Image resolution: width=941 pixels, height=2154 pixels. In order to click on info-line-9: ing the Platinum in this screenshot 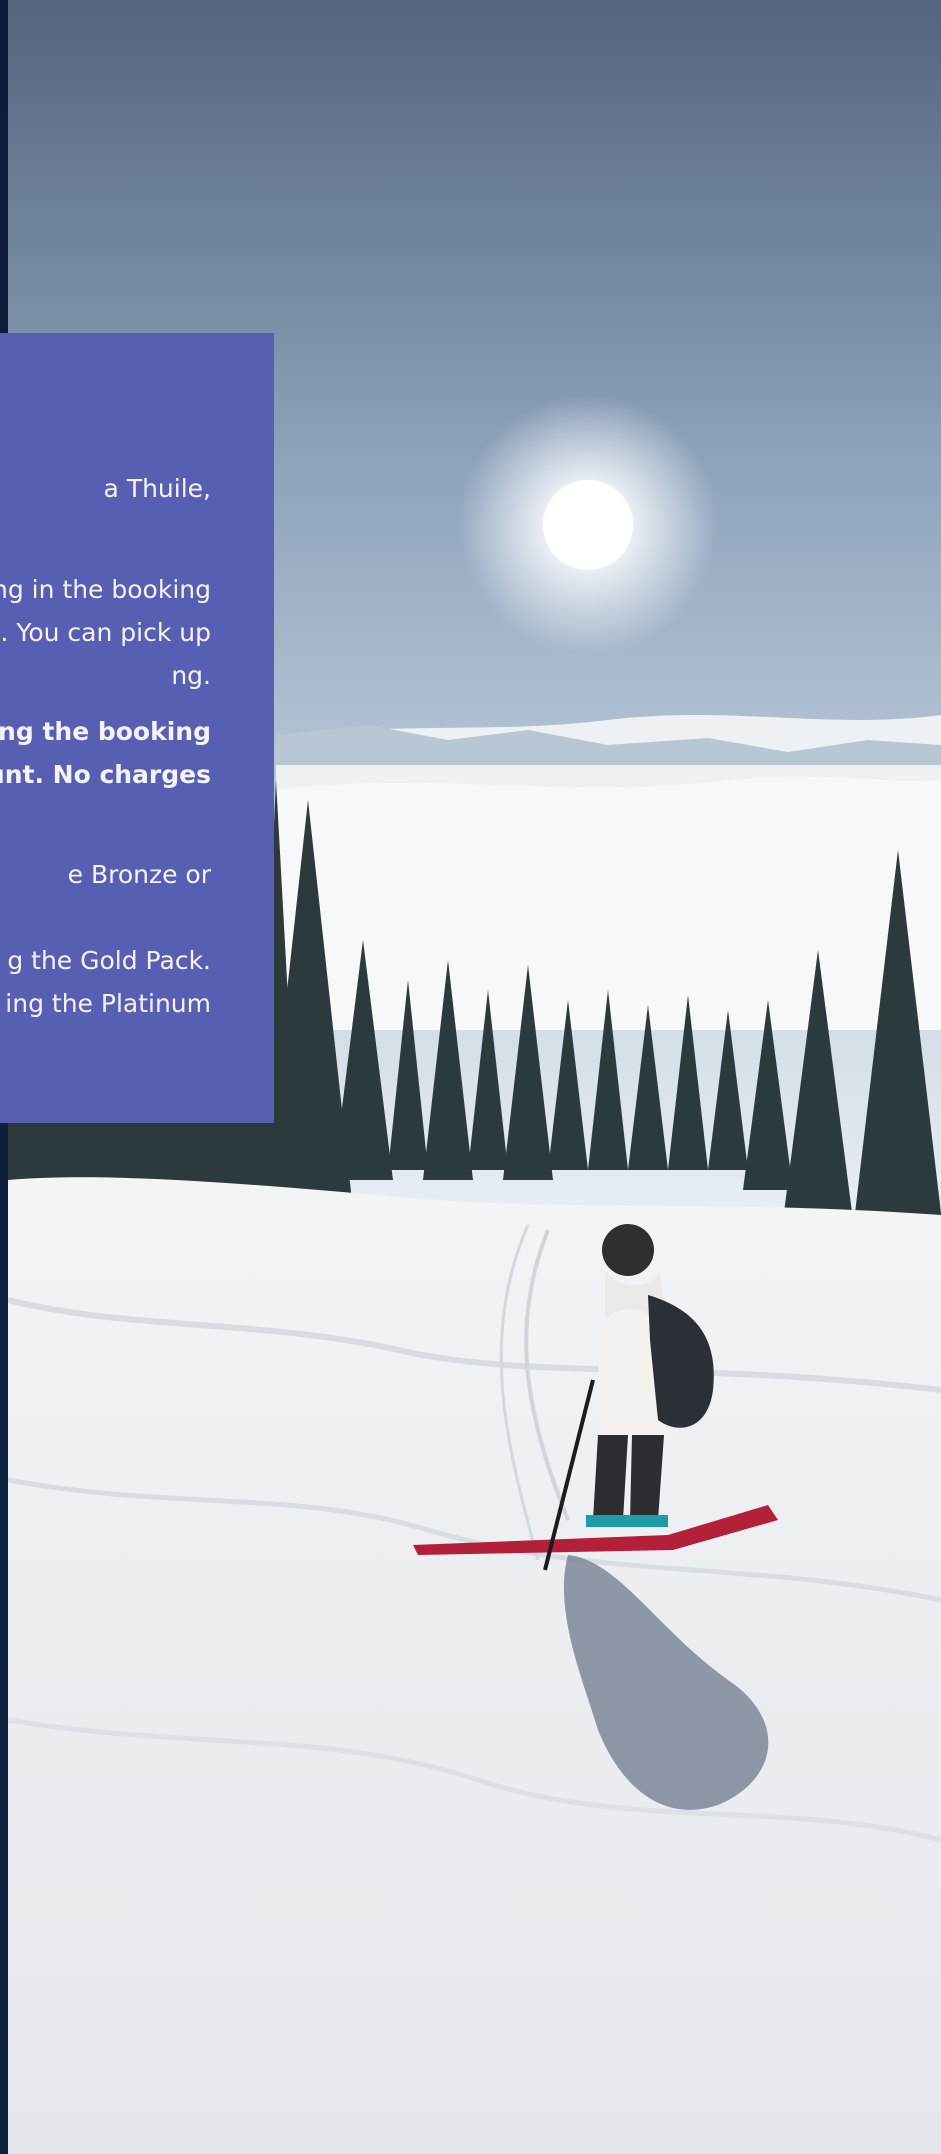, I will do `click(108, 1003)`.